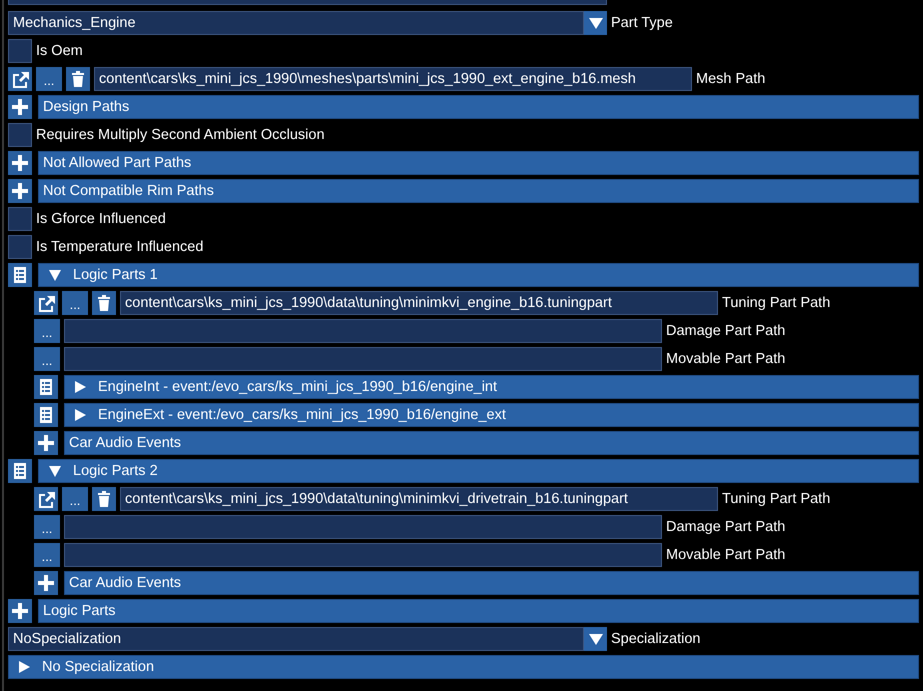 The width and height of the screenshot is (923, 691). I want to click on section-header: EngineExt - event:/evo_cars/ks_mini_jcs_1990_b16/engine_ext, so click(491, 415).